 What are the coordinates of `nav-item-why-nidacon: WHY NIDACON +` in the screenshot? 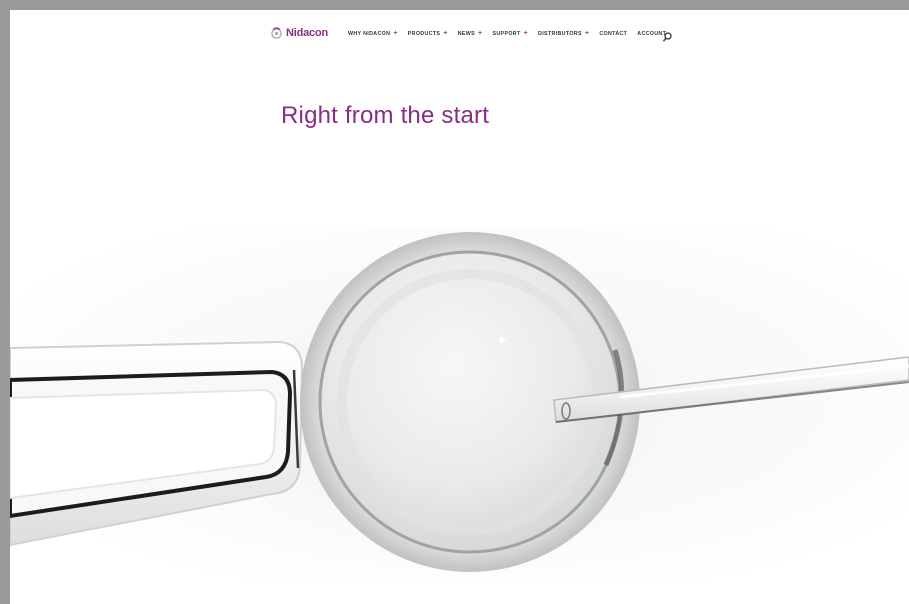 It's located at (373, 33).